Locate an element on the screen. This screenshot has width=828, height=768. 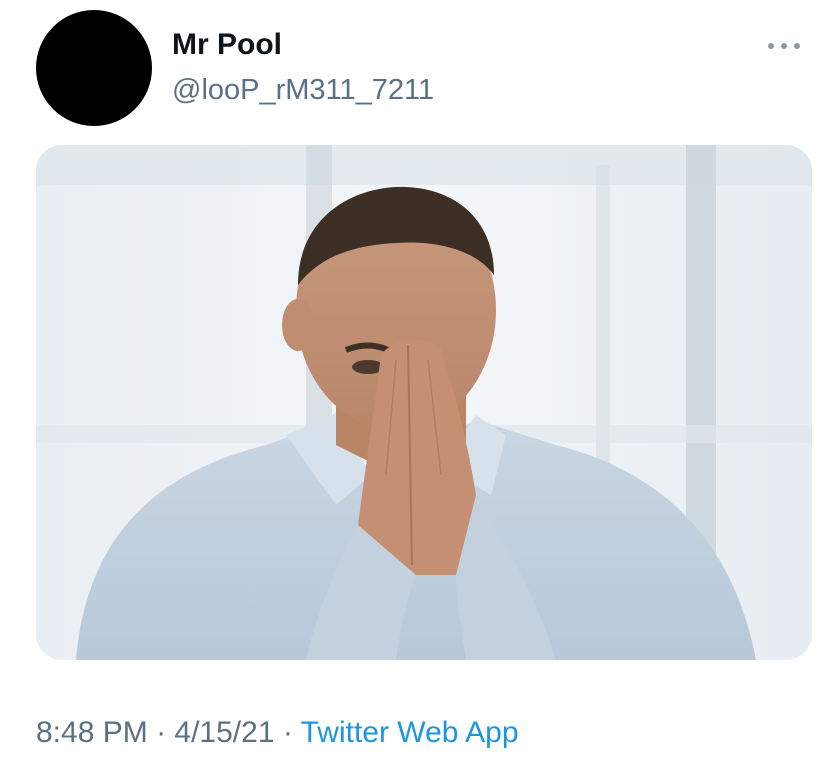
avatar is located at coordinates (94, 68).